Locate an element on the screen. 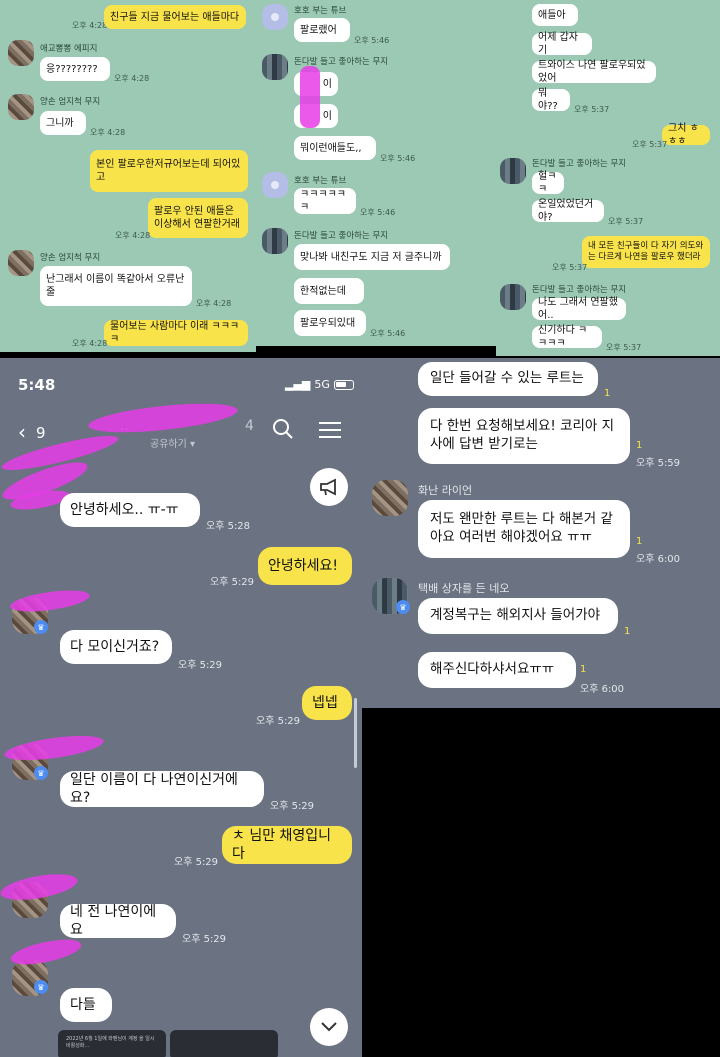 This screenshot has width=720, height=1057. chevron-down-icon is located at coordinates (329, 1027).